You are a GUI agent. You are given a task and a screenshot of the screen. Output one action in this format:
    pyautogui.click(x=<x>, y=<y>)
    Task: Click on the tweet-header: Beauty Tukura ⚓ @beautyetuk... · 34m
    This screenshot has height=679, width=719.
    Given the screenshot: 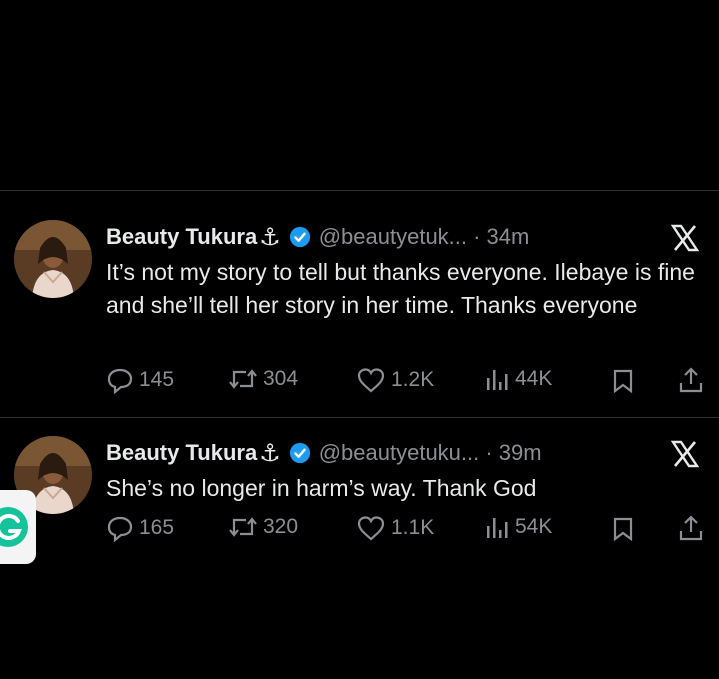 What is the action you would take?
    pyautogui.click(x=317, y=237)
    